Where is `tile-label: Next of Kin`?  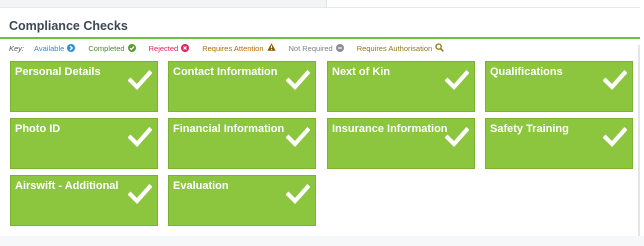 tile-label: Next of Kin is located at coordinates (361, 72).